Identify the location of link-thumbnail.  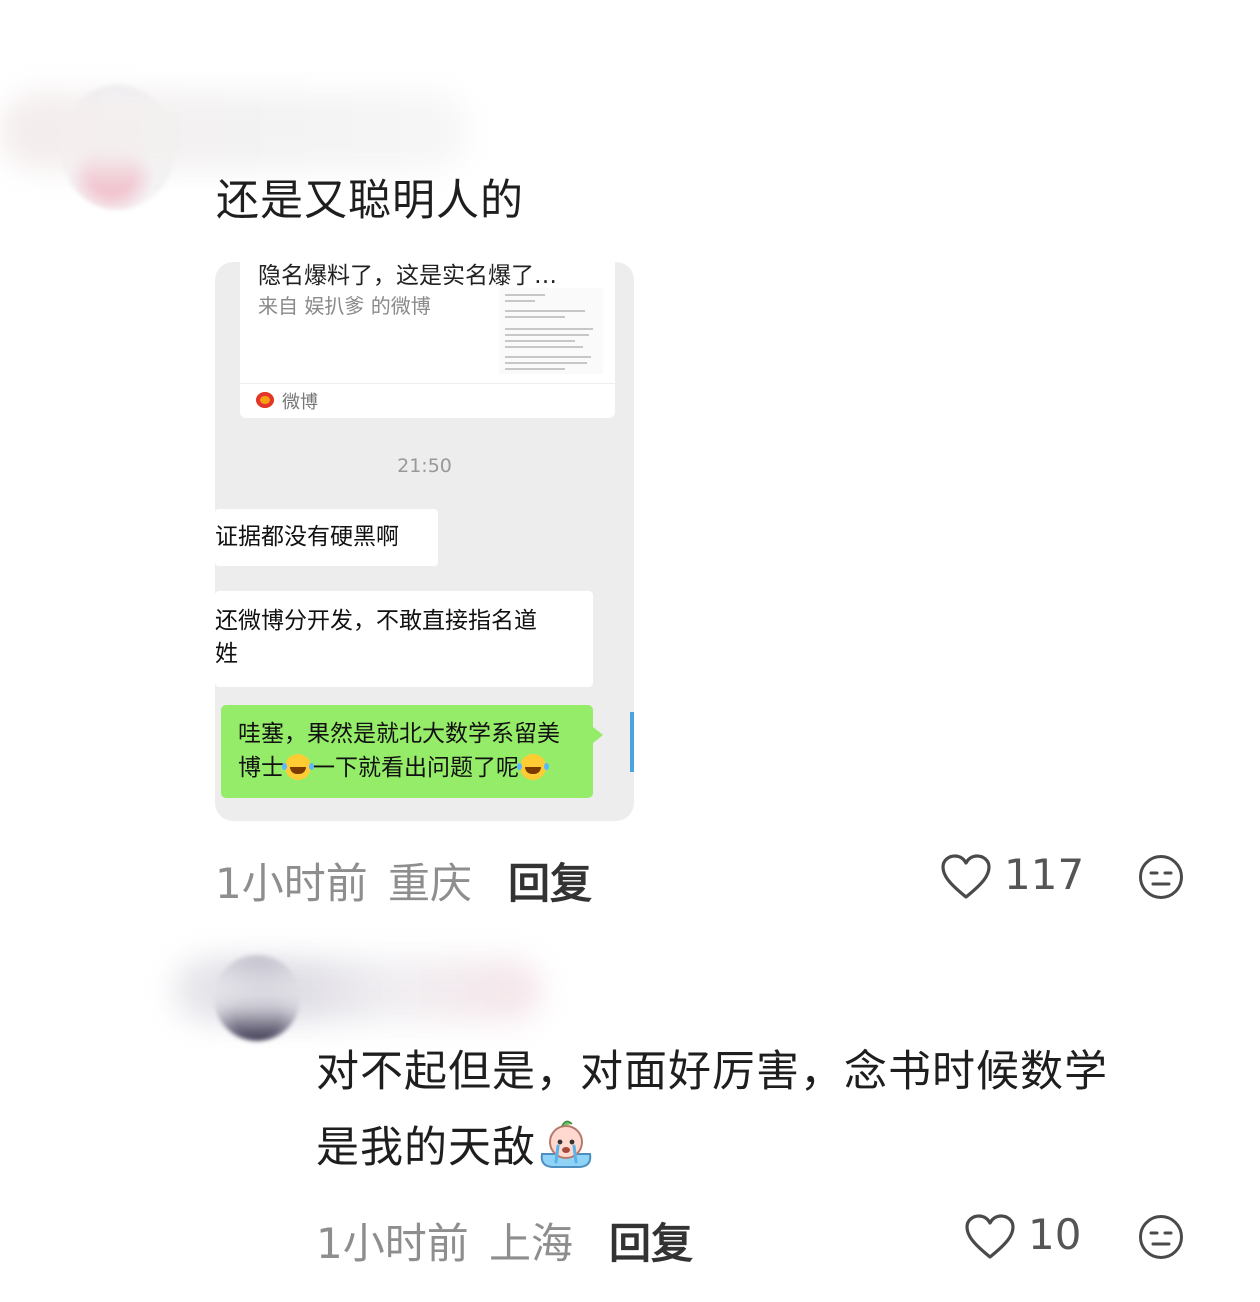
(551, 331).